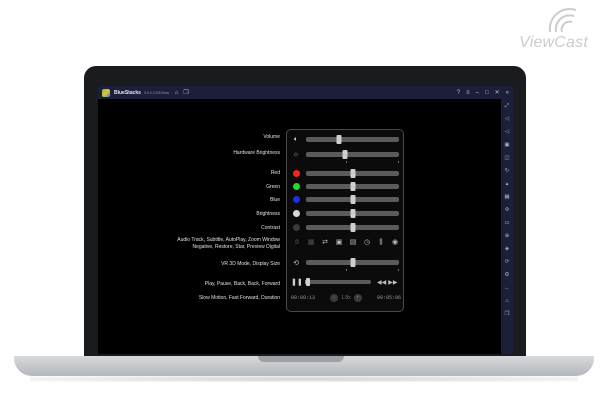  Describe the element at coordinates (308, 282) in the screenshot. I see `progress-thumb` at that location.